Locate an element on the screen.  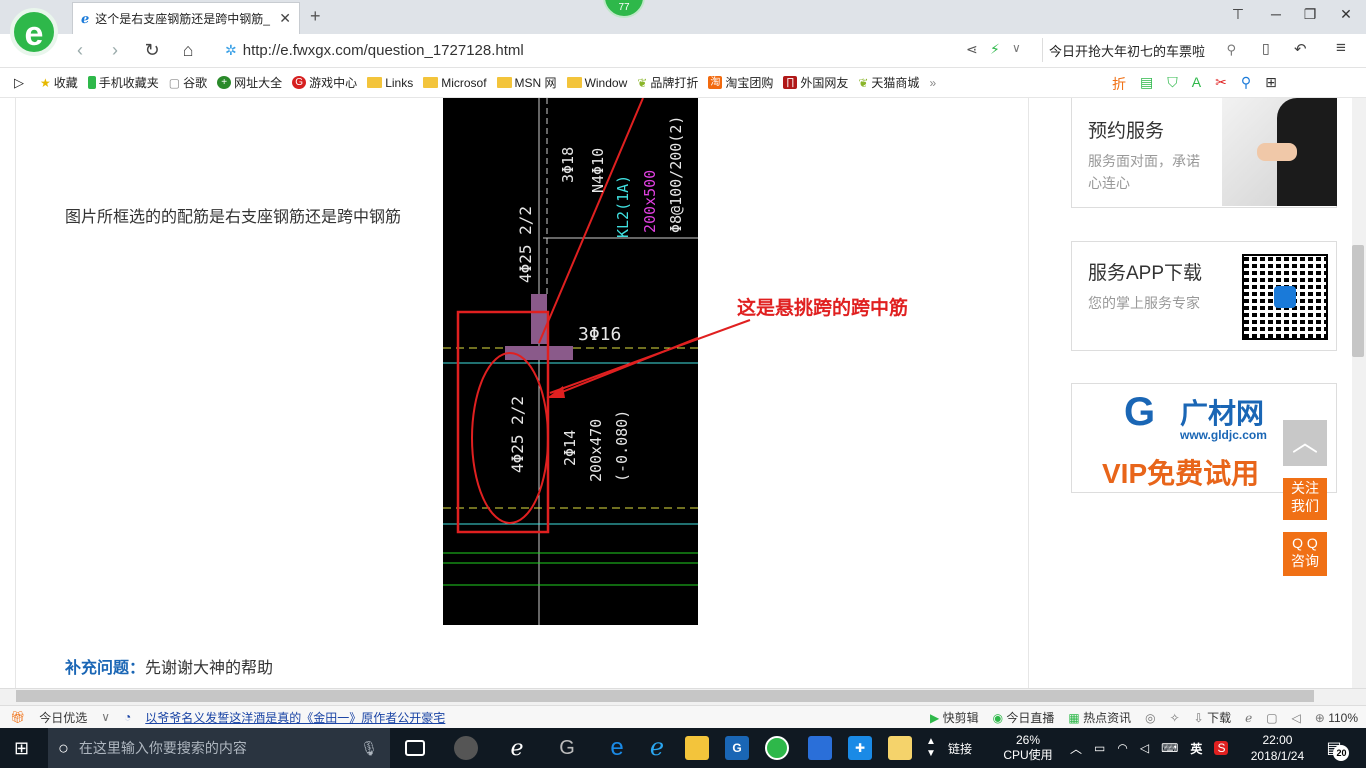
sidebar-toggle-icon: ▷ is located at coordinates (19, 83).